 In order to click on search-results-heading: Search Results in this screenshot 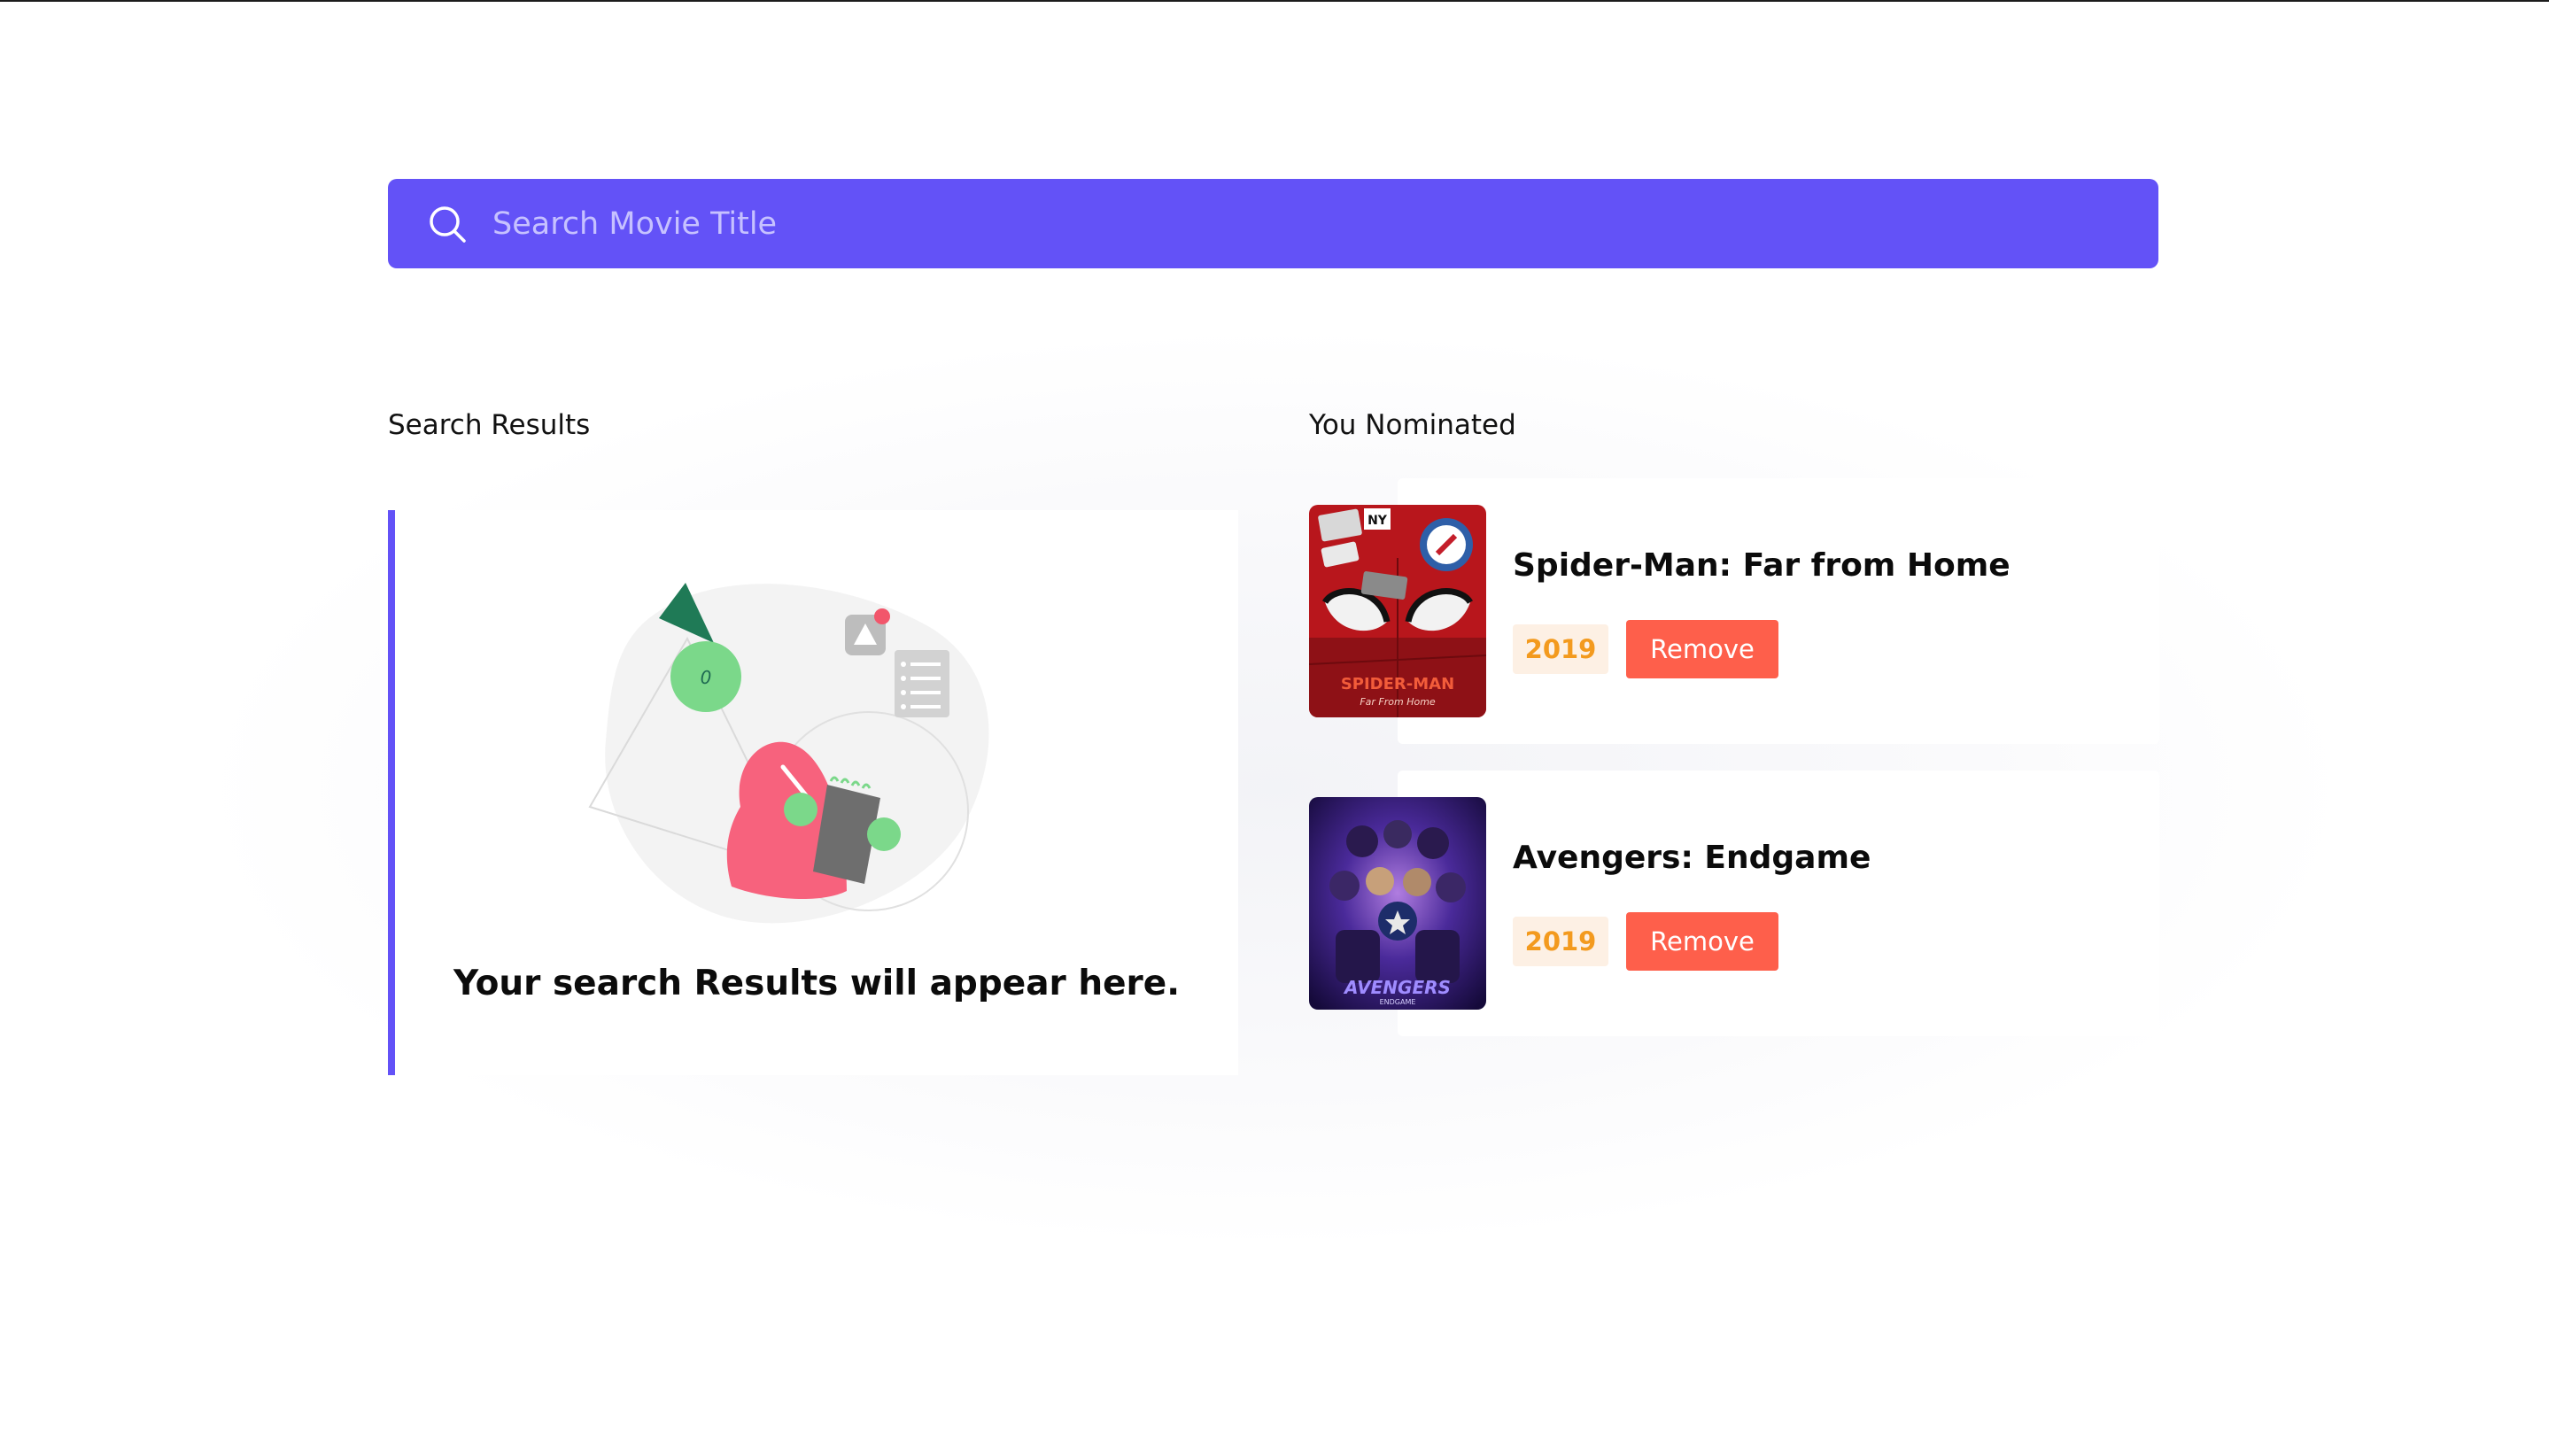, I will do `click(489, 425)`.